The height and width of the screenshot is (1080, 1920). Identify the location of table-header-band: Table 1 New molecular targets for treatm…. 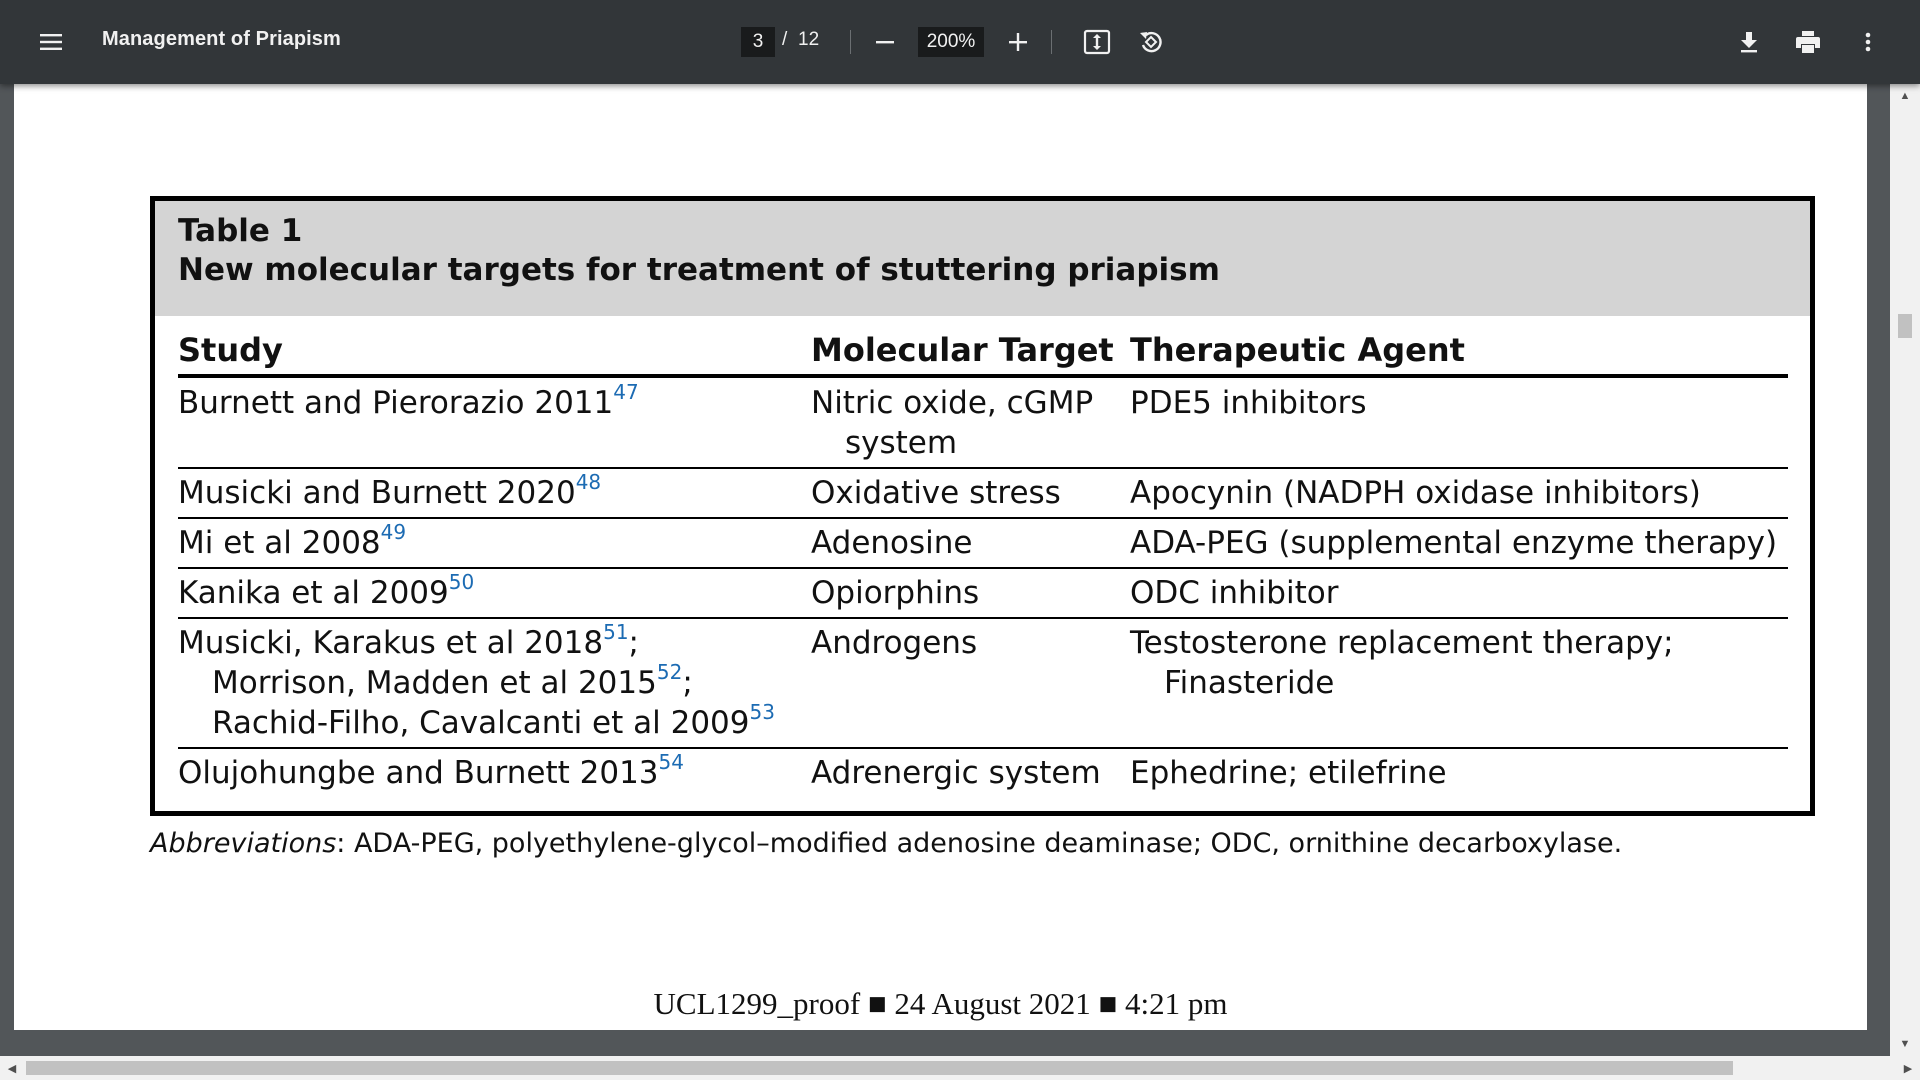
(982, 258).